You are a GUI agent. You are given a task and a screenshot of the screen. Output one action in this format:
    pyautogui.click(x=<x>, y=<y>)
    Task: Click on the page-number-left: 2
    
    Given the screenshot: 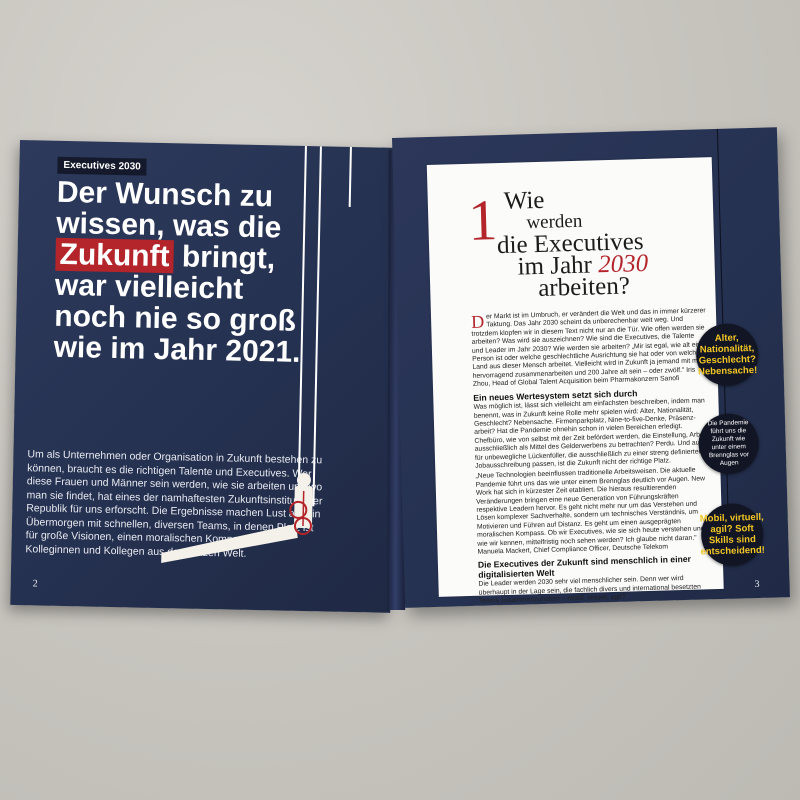 What is the action you would take?
    pyautogui.click(x=35, y=584)
    